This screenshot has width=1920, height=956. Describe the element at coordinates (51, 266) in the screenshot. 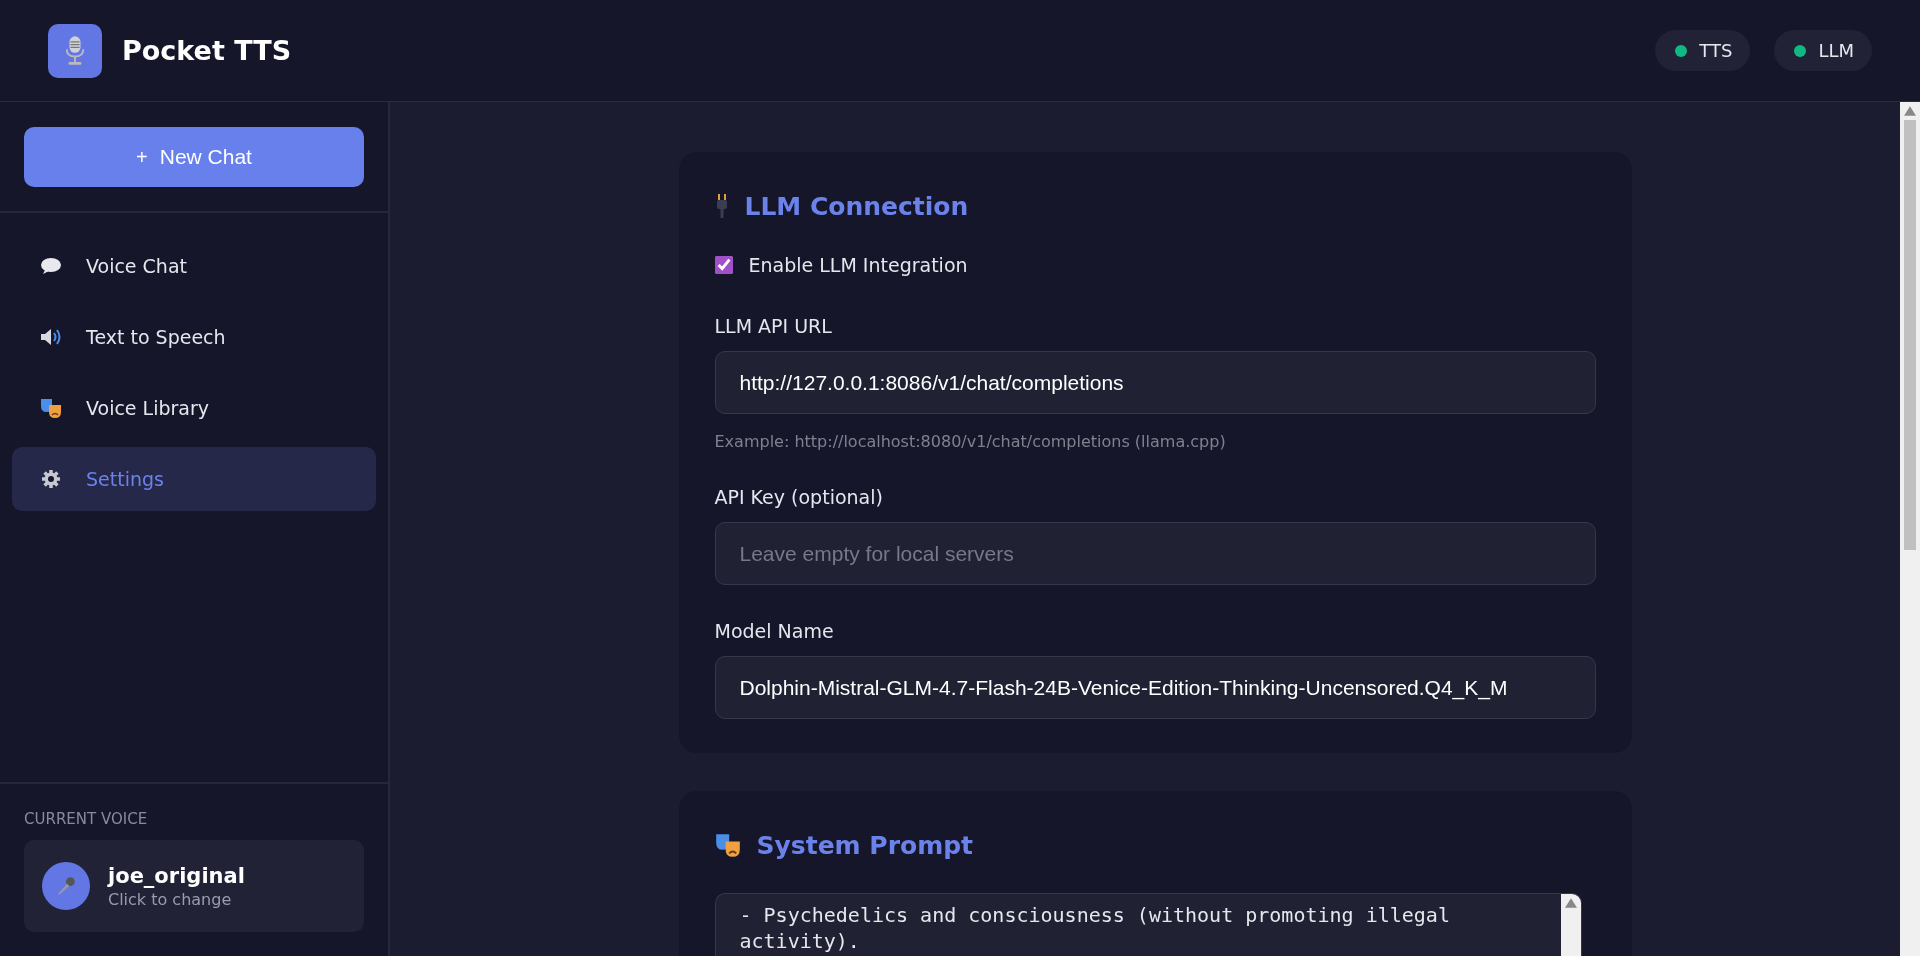

I see `speech-bubble-icon` at that location.